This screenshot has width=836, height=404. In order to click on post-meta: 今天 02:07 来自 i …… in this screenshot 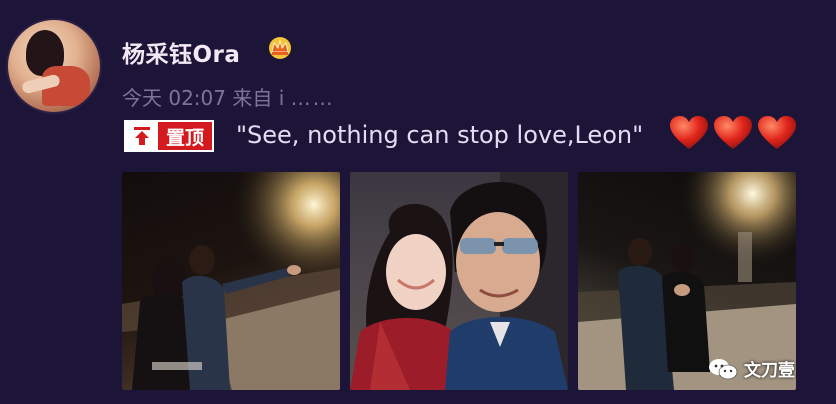, I will do `click(228, 96)`.